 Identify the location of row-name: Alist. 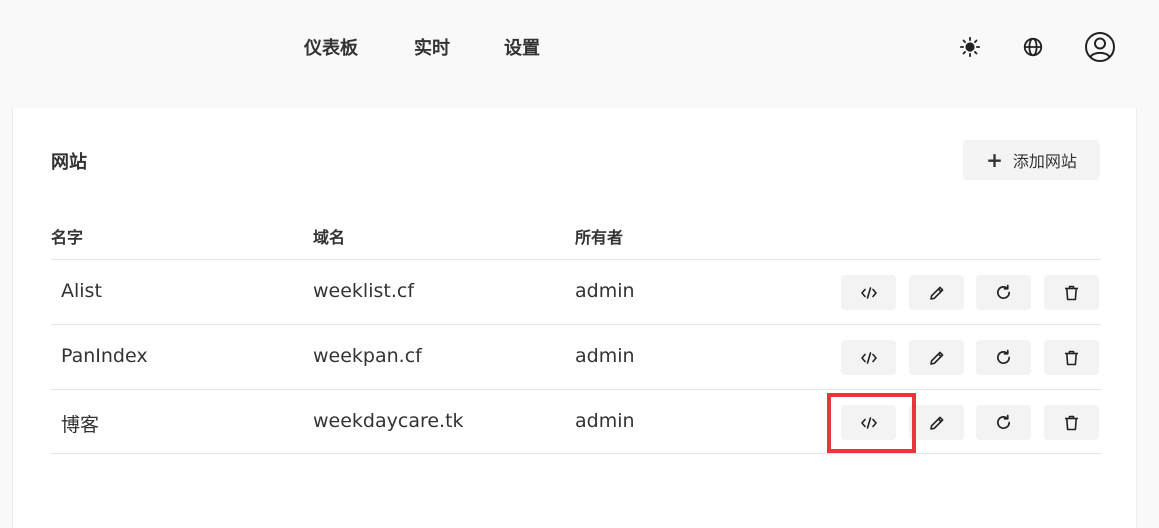
(81, 291).